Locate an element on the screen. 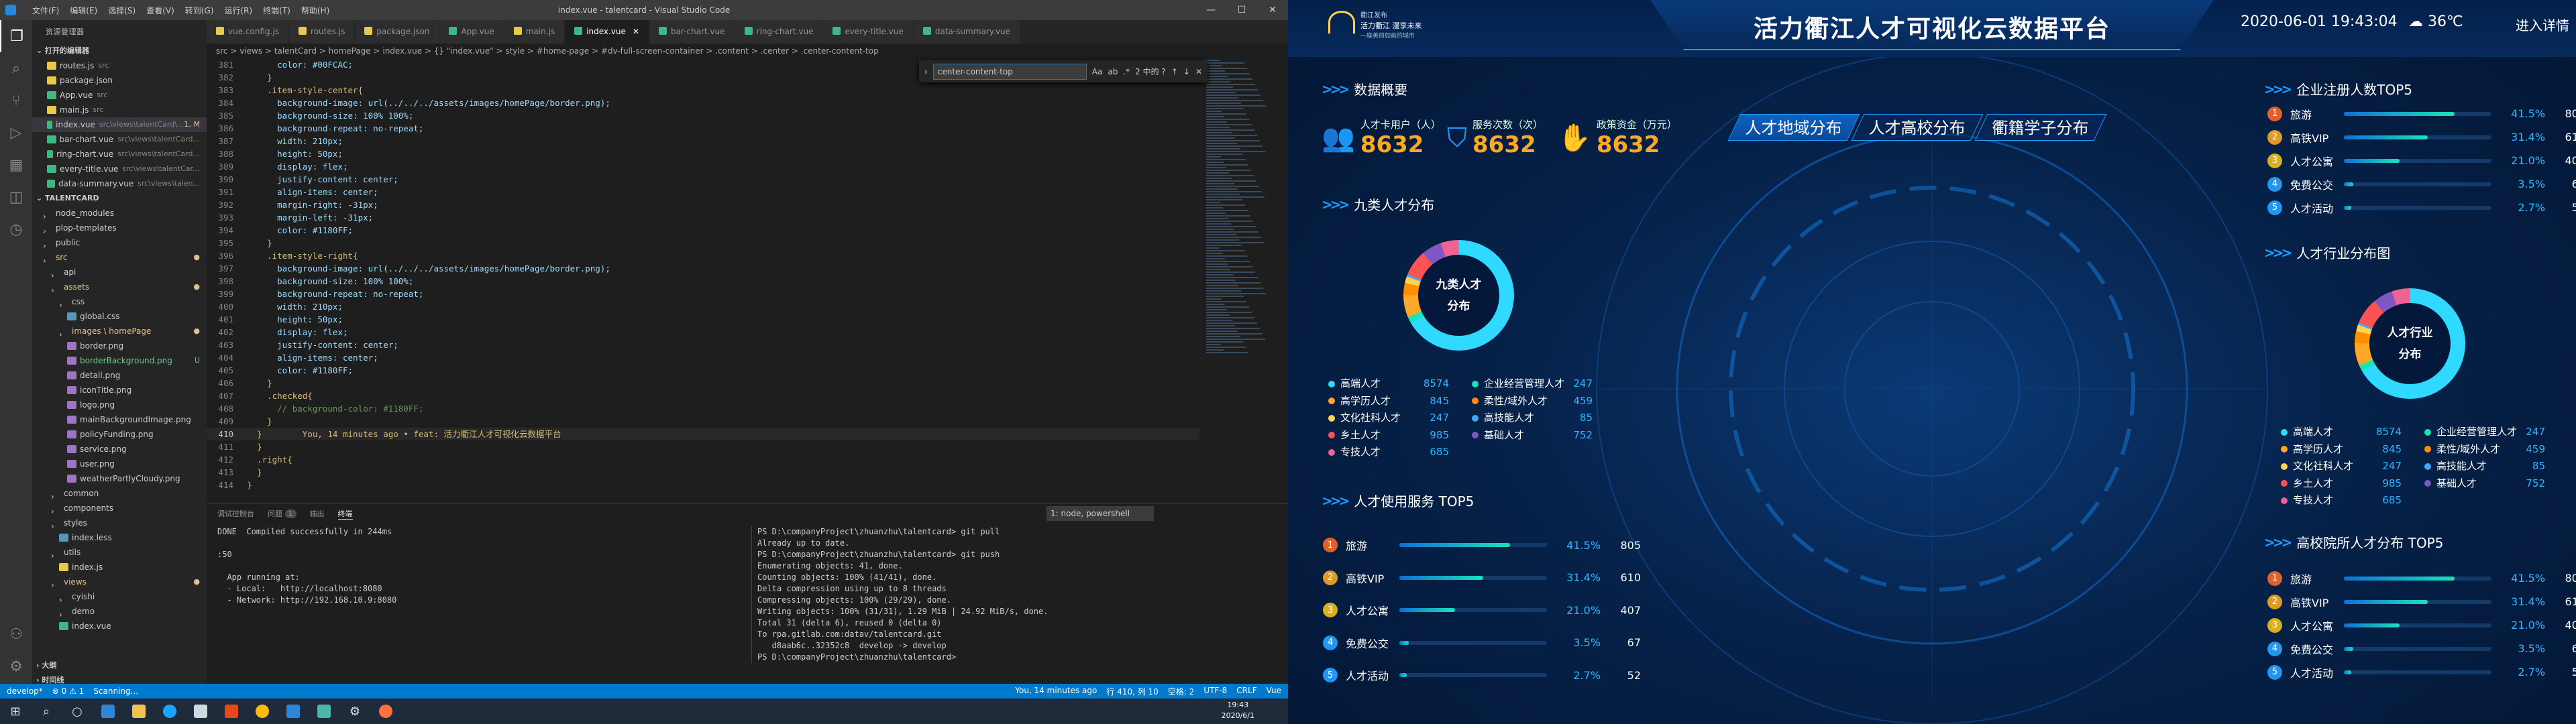  open-editor-item: App.vue src is located at coordinates (119, 95).